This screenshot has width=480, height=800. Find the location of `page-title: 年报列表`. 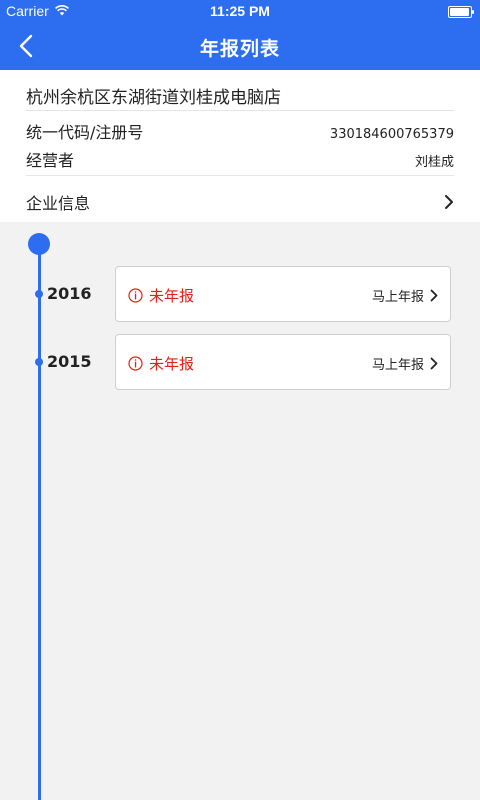

page-title: 年报列表 is located at coordinates (239, 49).